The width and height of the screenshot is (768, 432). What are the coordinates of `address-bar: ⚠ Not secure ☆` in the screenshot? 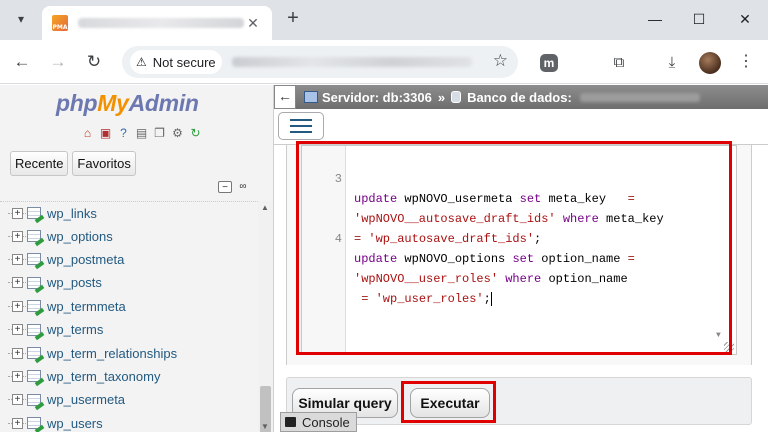 It's located at (320, 62).